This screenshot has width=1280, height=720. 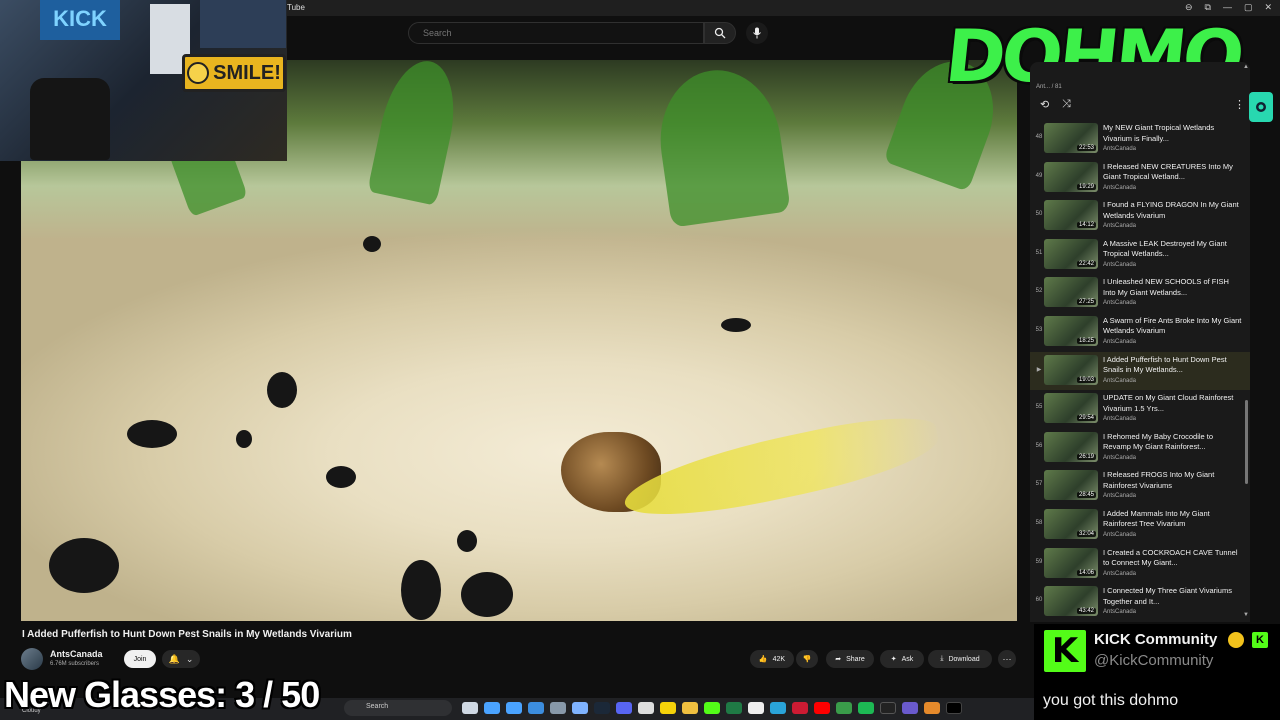 What do you see at coordinates (1039, 561) in the screenshot?
I see `playlist-item-index: 59` at bounding box center [1039, 561].